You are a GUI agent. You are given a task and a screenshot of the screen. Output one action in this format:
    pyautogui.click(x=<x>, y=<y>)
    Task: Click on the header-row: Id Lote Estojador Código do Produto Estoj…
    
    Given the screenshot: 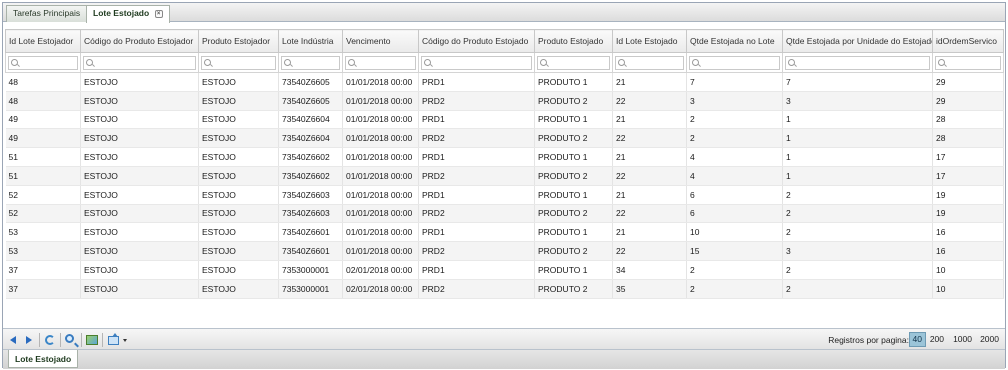 What is the action you would take?
    pyautogui.click(x=504, y=41)
    